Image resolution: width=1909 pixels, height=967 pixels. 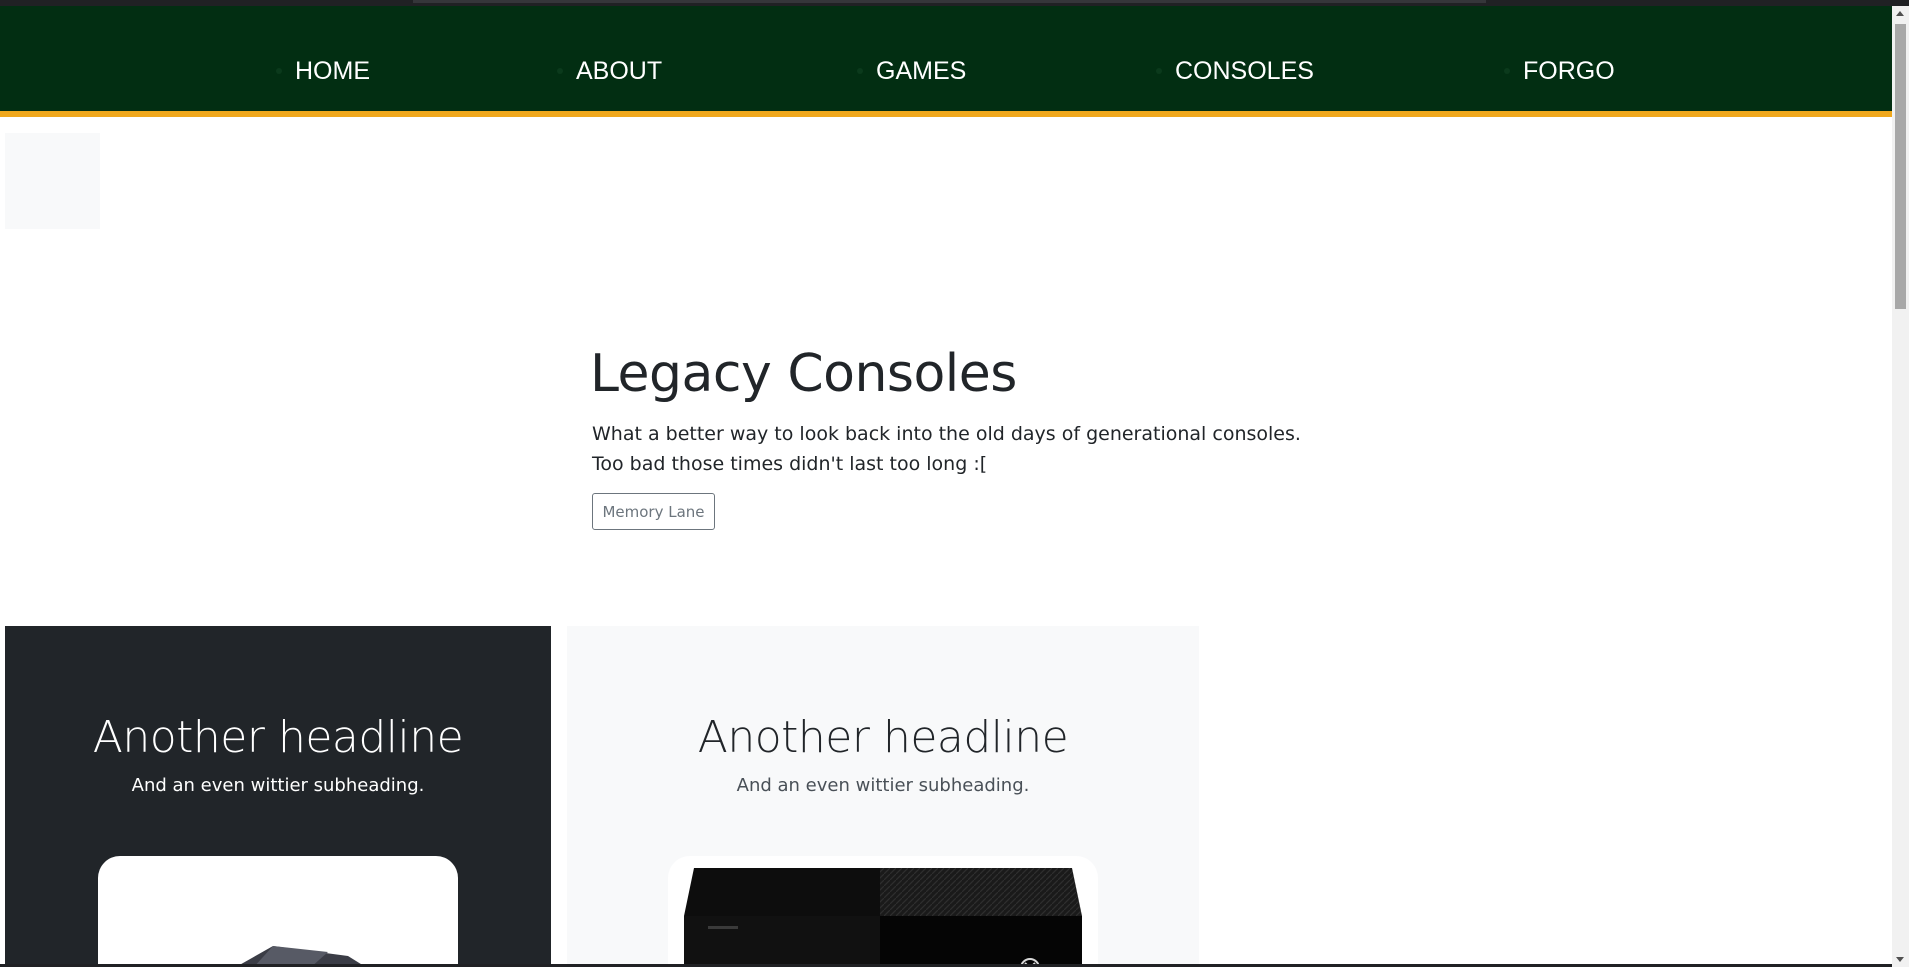 I want to click on nav-item-label: CONSOLES, so click(x=1244, y=70).